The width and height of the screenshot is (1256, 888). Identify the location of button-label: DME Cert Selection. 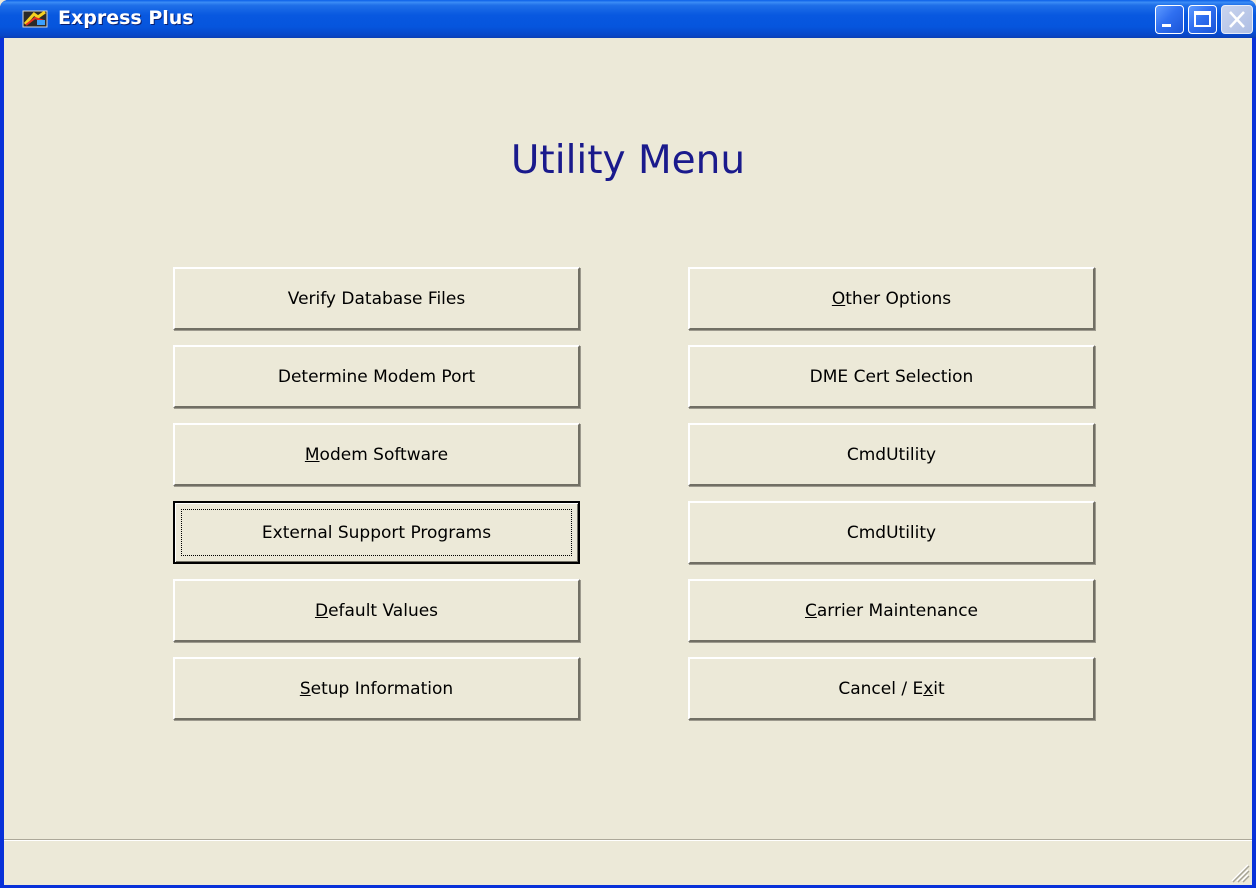
(891, 376).